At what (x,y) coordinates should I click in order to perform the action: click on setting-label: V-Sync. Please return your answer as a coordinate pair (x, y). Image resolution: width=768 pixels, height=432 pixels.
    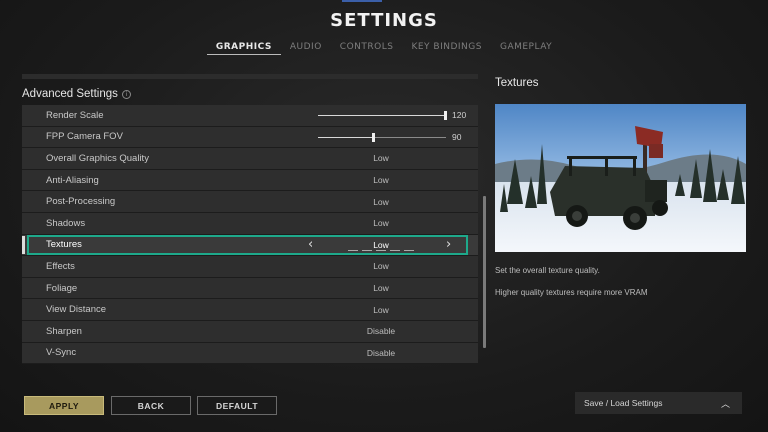
    Looking at the image, I should click on (61, 353).